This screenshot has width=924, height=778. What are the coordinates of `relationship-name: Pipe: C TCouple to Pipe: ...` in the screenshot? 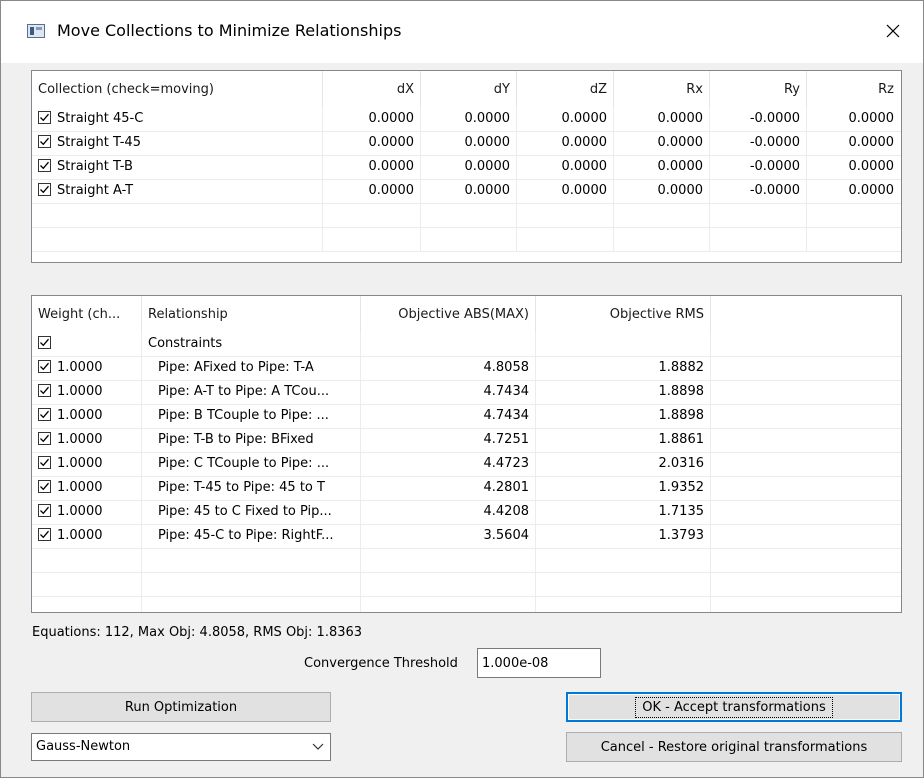 It's located at (251, 465).